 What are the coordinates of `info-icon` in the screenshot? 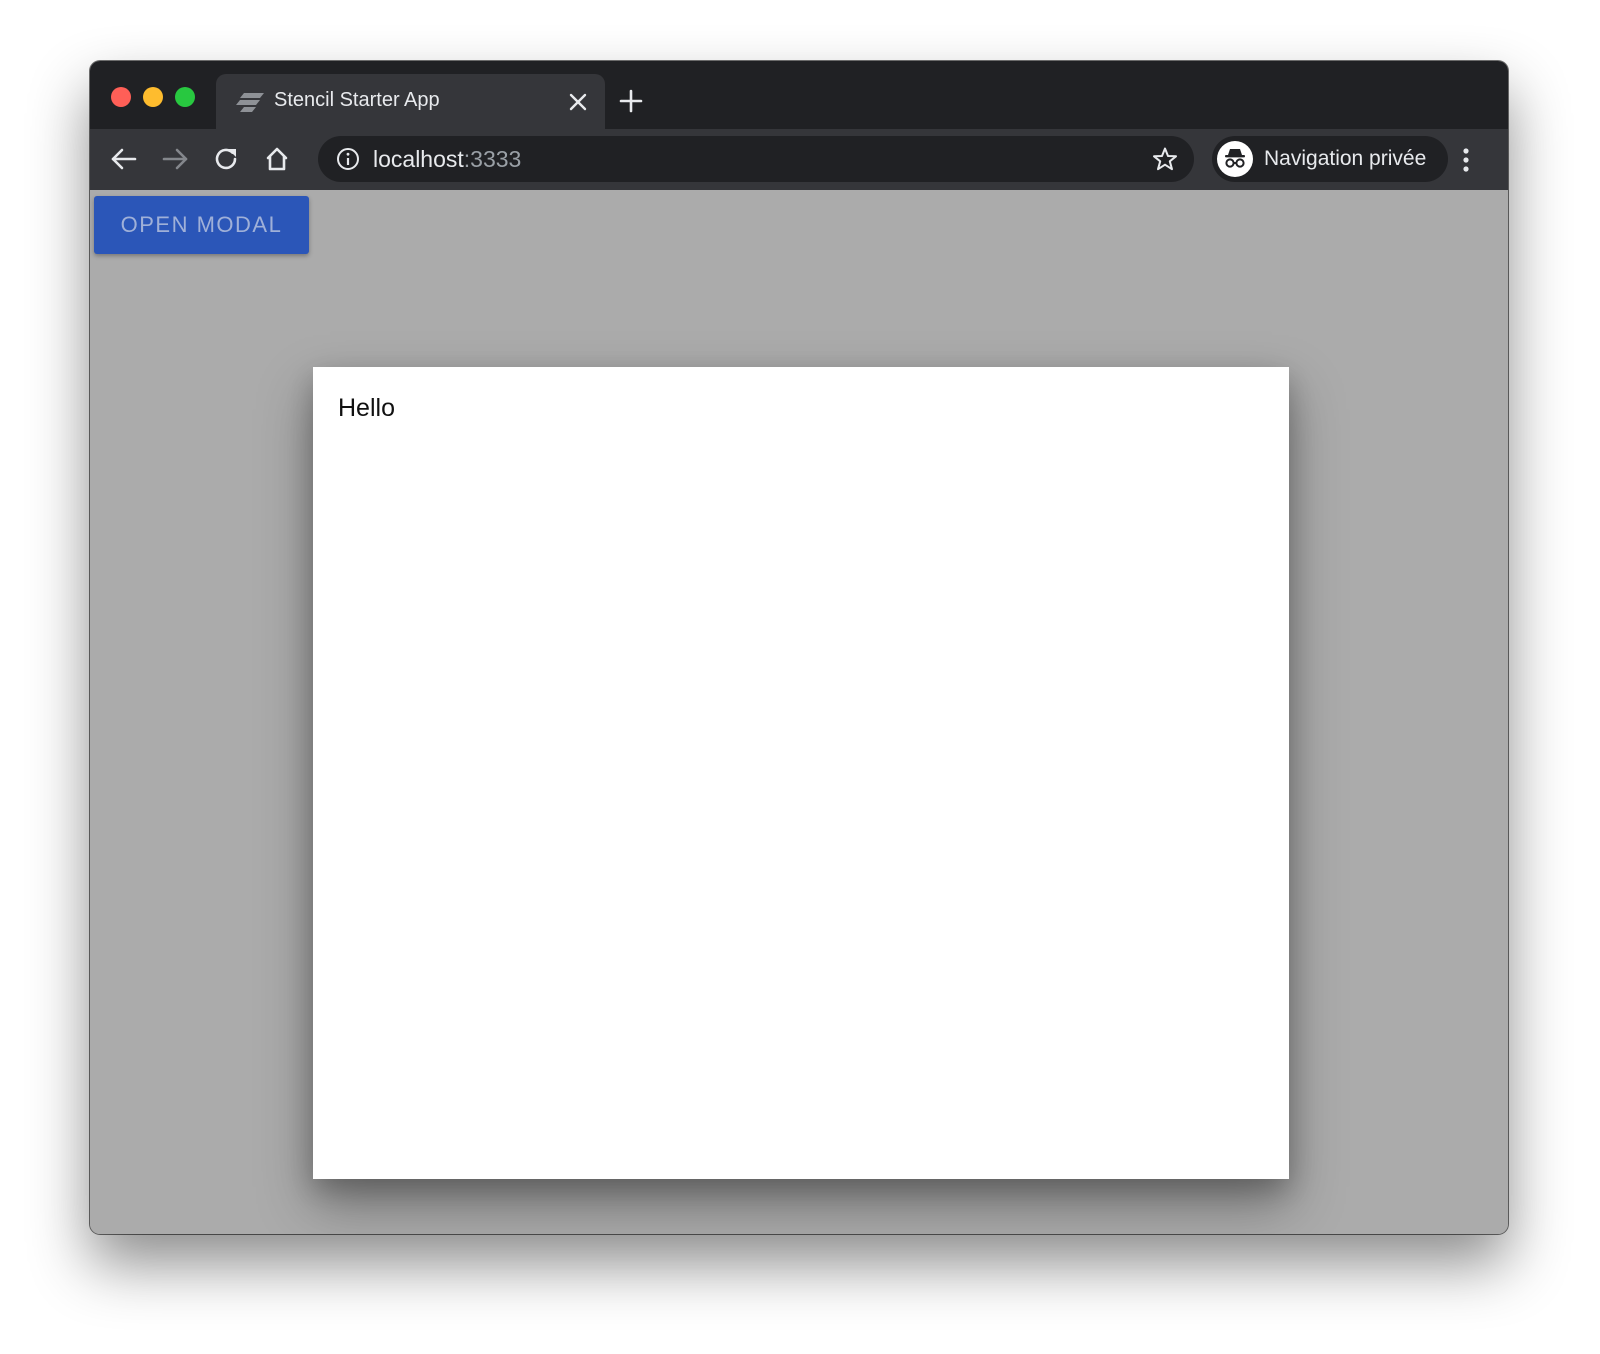 It's located at (348, 159).